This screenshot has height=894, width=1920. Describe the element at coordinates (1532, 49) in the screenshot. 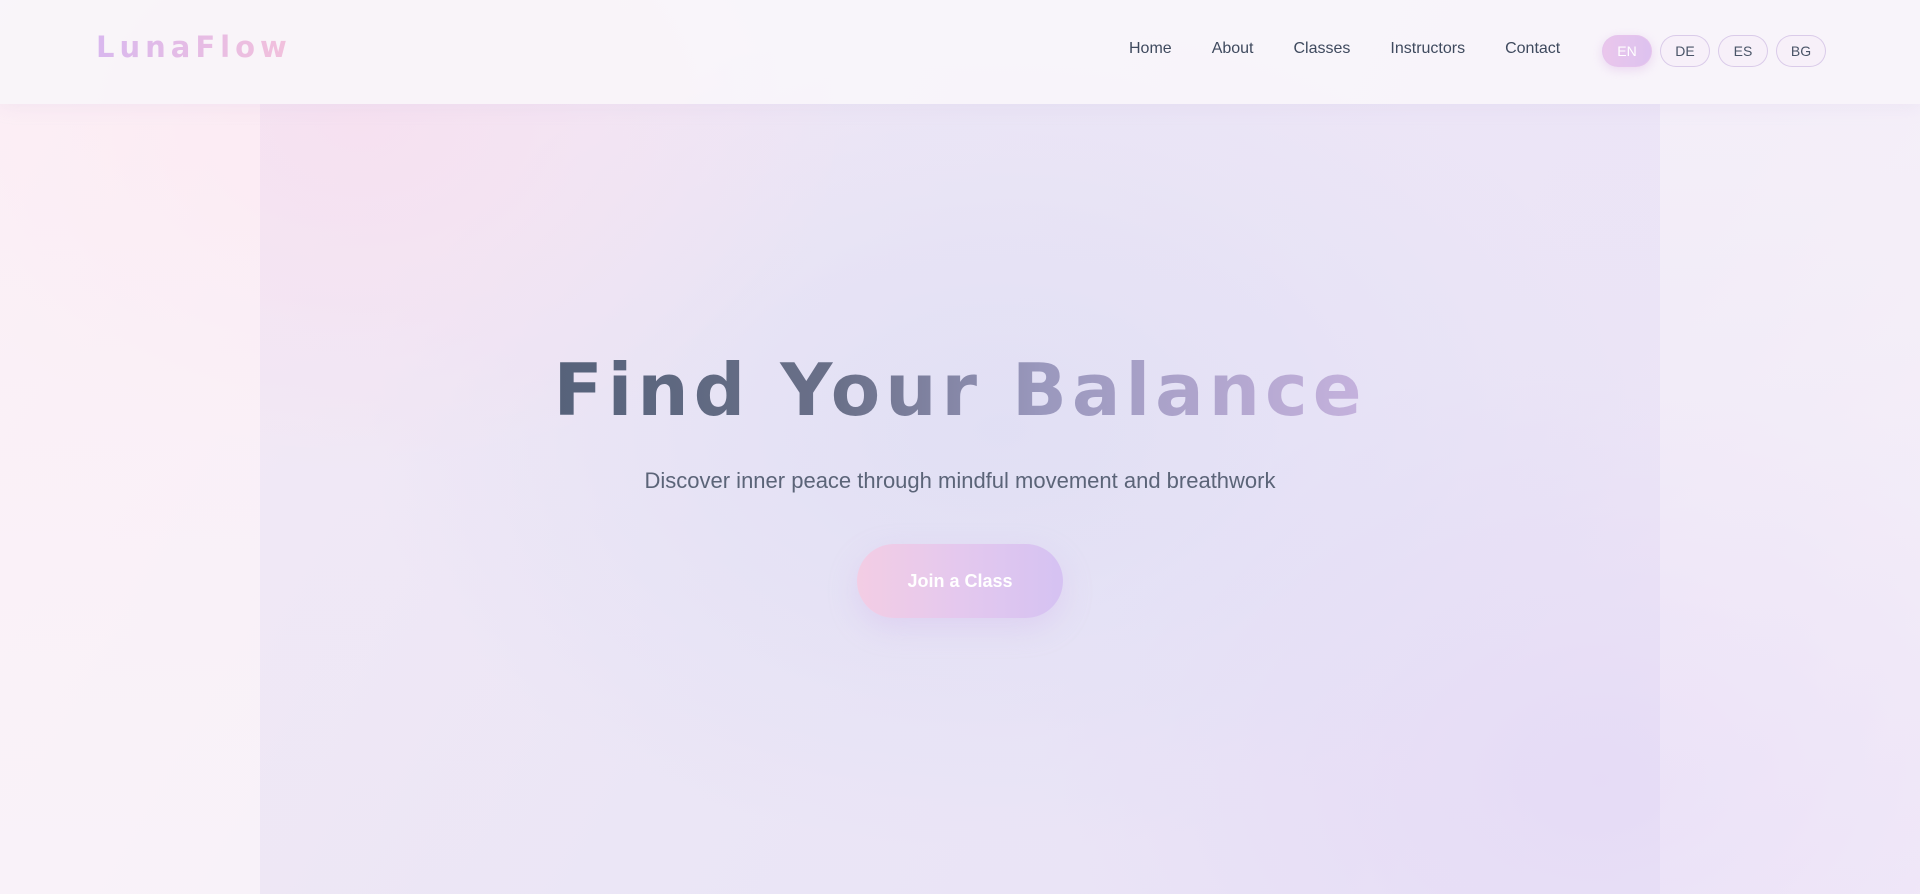

I see `nav-link-contact: Contact` at that location.